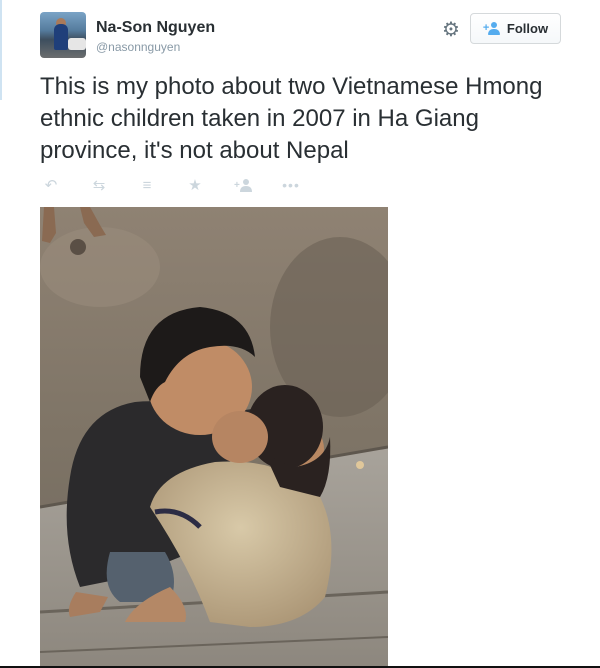 The image size is (600, 668). Describe the element at coordinates (291, 185) in the screenshot. I see `more-dots-icon: •••` at that location.